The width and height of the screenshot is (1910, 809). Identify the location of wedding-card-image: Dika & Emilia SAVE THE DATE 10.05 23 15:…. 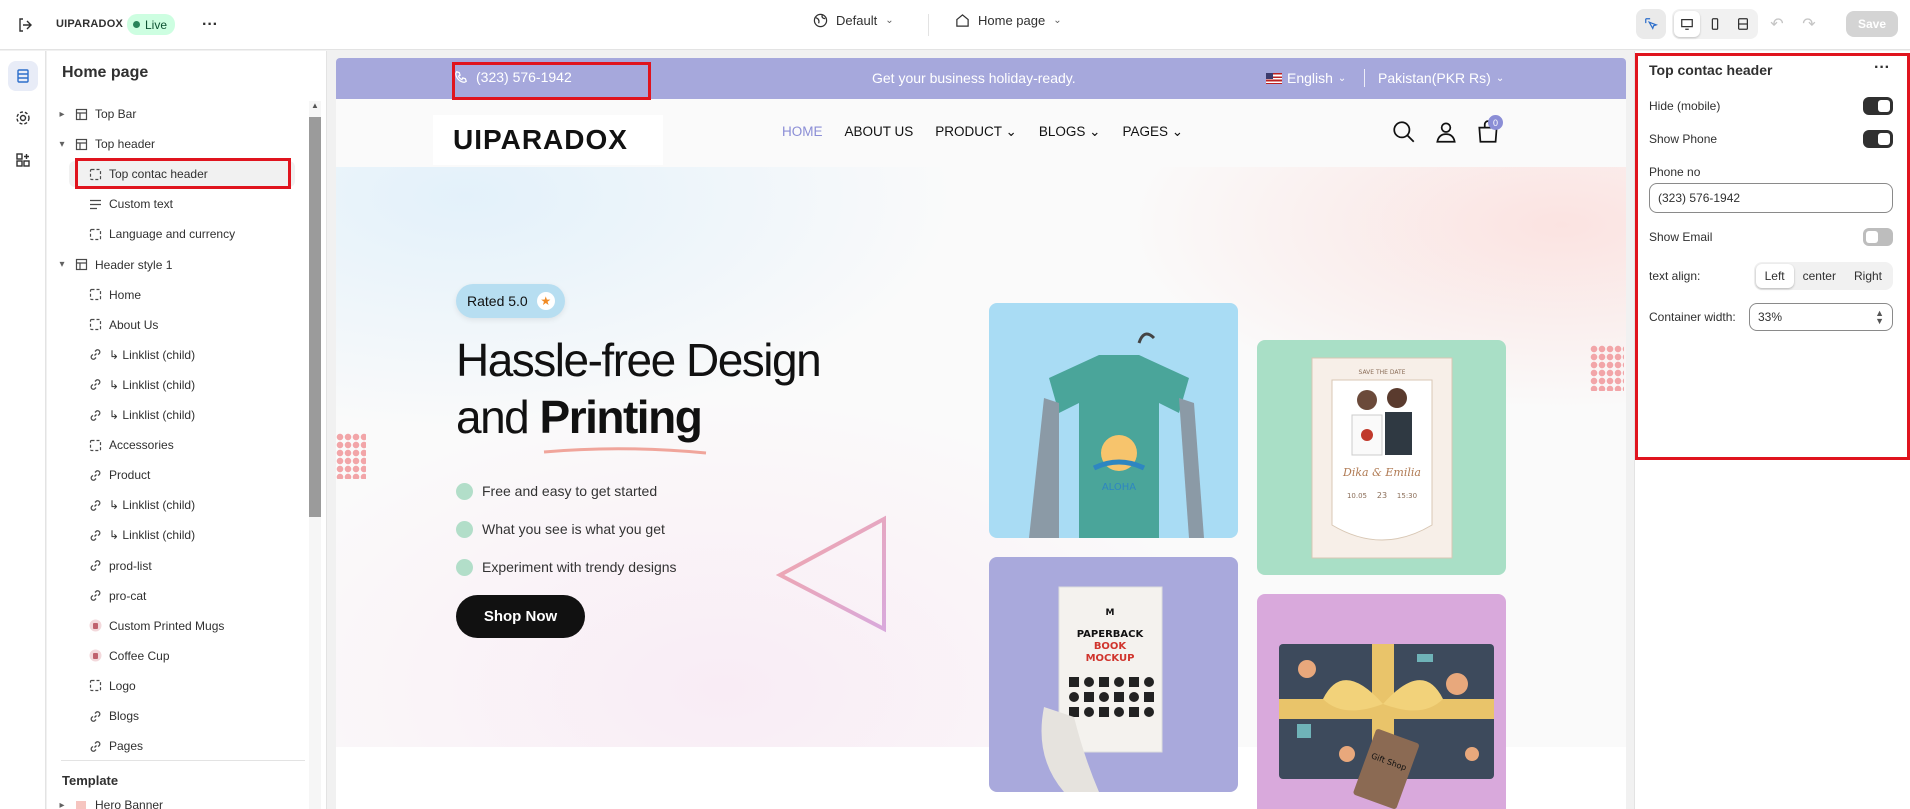
(1381, 457).